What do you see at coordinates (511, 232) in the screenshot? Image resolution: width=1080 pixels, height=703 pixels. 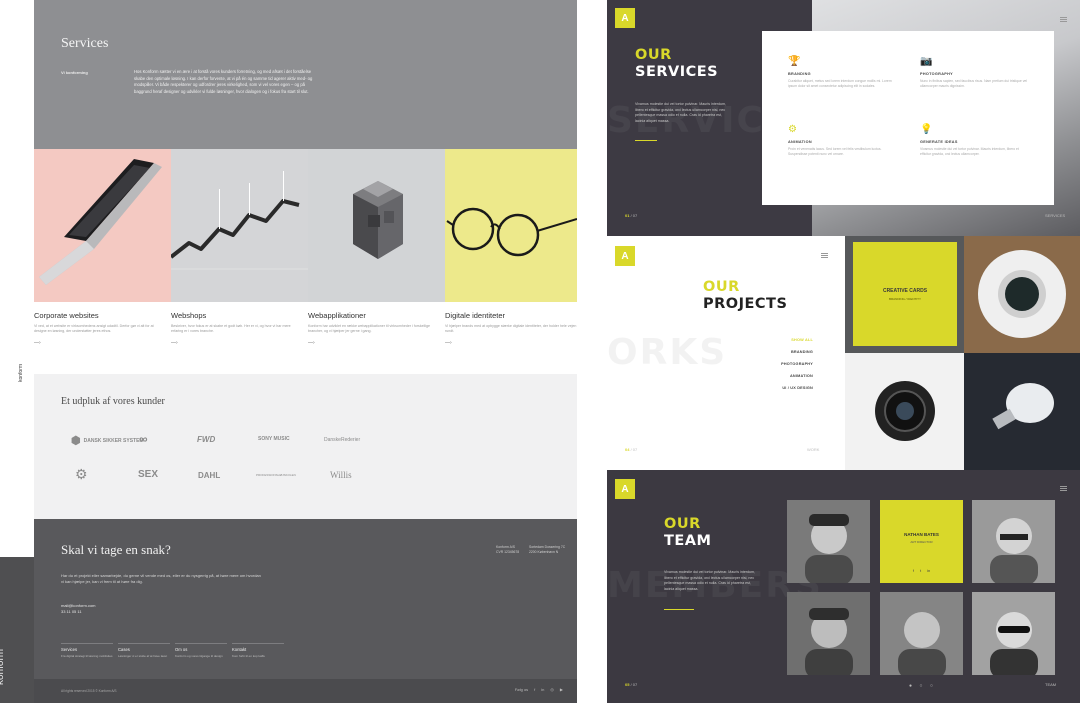 I see `glasses-illustration` at bounding box center [511, 232].